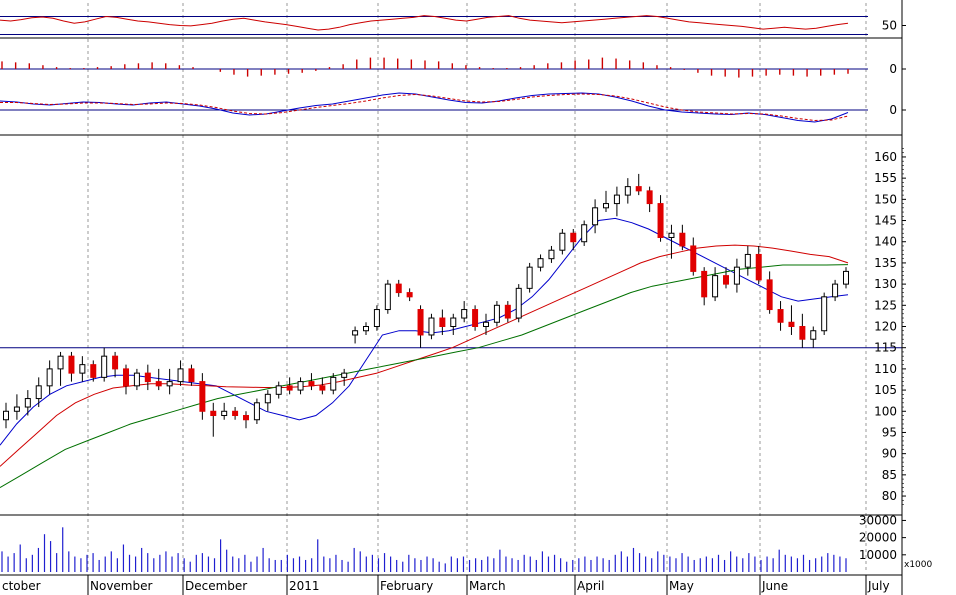 The height and width of the screenshot is (595, 956). Describe the element at coordinates (885, 242) in the screenshot. I see `price-axis-tick-label: 140` at that location.